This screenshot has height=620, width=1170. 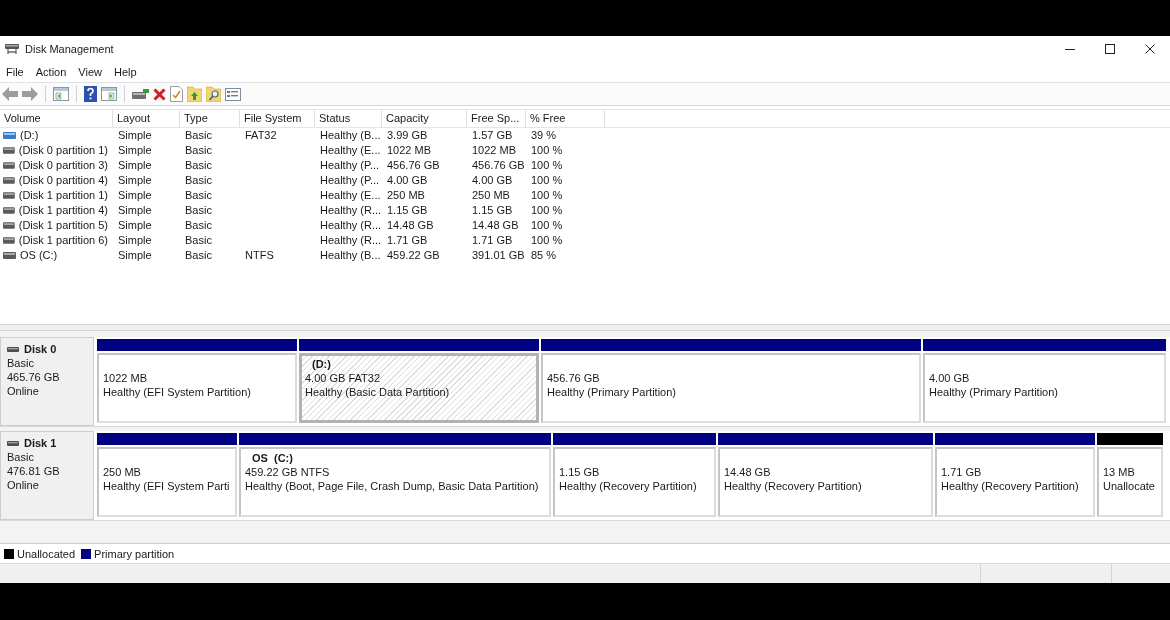 What do you see at coordinates (90, 94) in the screenshot?
I see `help-icon` at bounding box center [90, 94].